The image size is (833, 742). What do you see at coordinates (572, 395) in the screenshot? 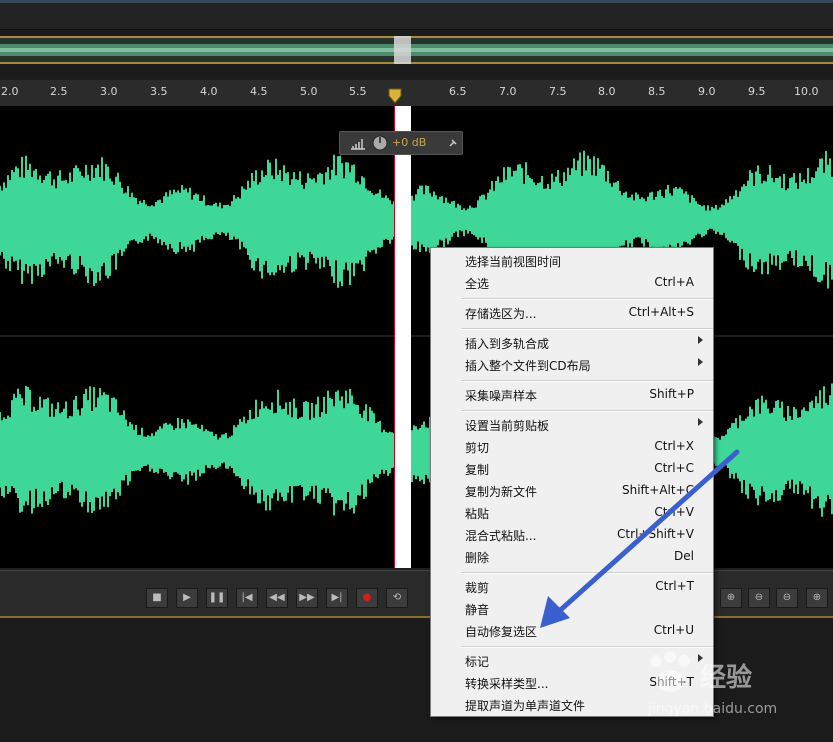
I see `menu-item-capture-noise: 采集噪声样本 Shift+P` at bounding box center [572, 395].